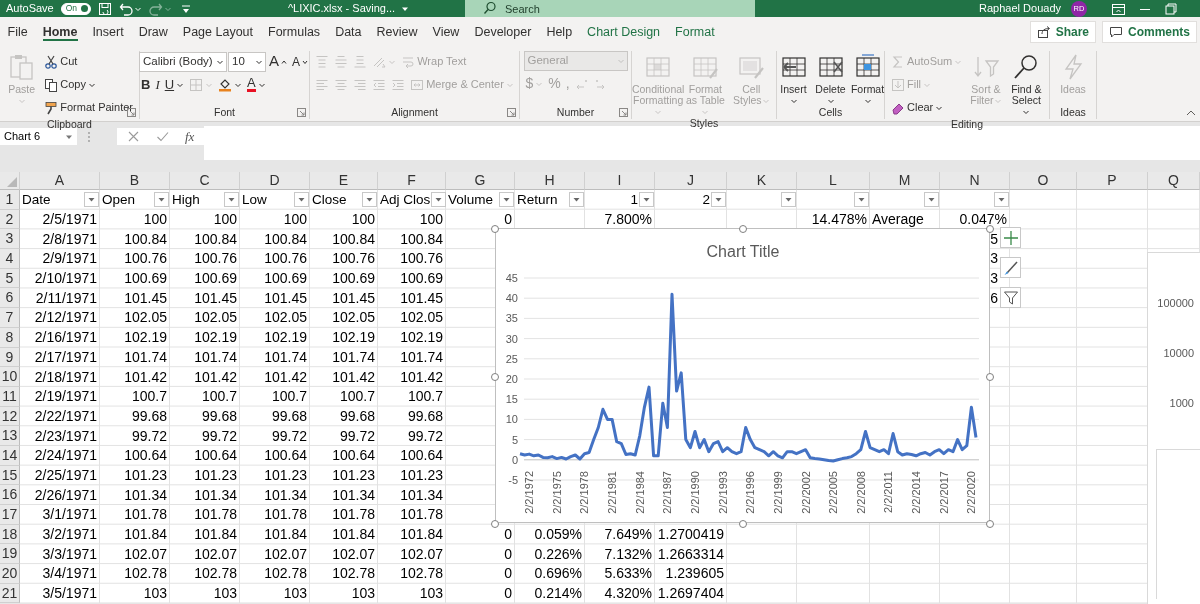 The height and width of the screenshot is (604, 1200). Describe the element at coordinates (10, 554) in the screenshot. I see `row-number: 19` at that location.